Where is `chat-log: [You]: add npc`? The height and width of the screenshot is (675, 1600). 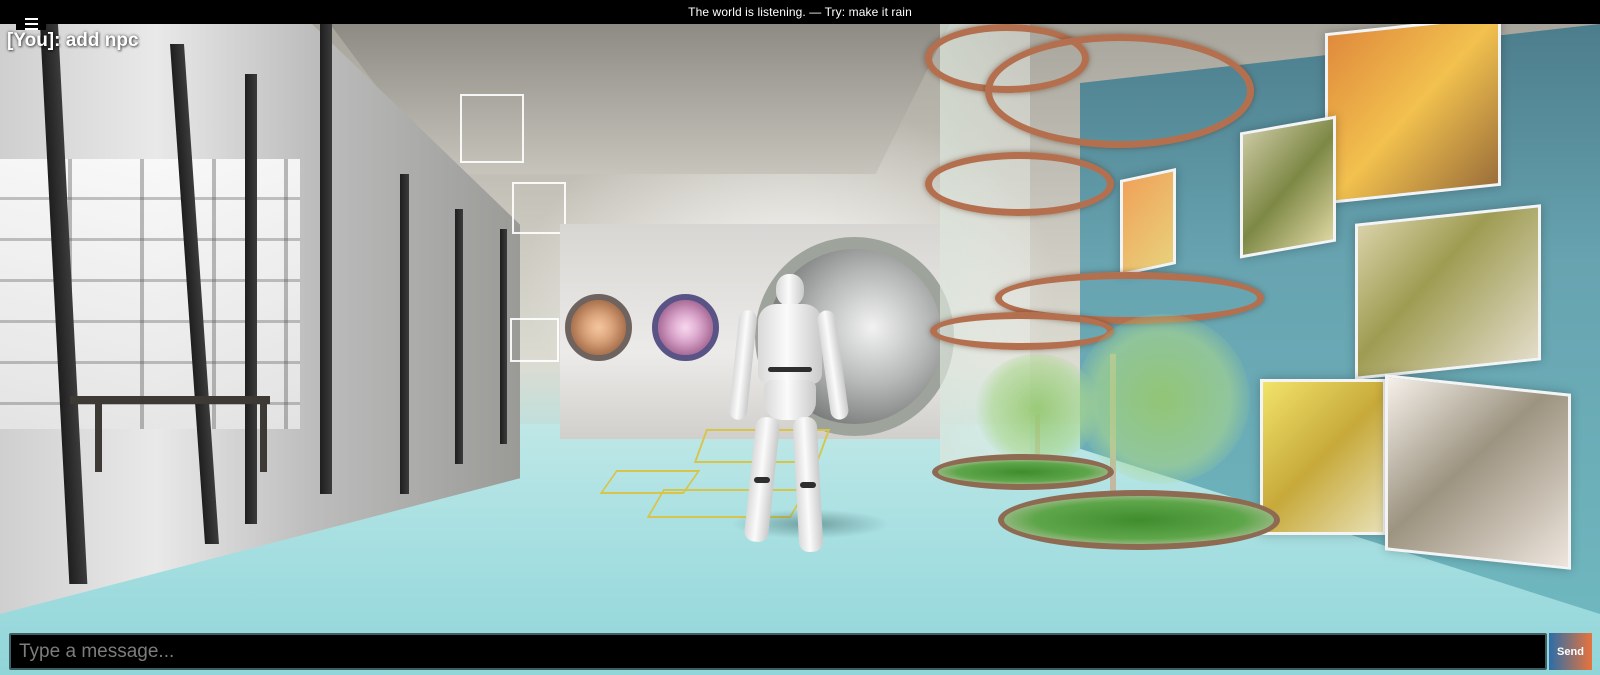 chat-log: [You]: add npc is located at coordinates (73, 41).